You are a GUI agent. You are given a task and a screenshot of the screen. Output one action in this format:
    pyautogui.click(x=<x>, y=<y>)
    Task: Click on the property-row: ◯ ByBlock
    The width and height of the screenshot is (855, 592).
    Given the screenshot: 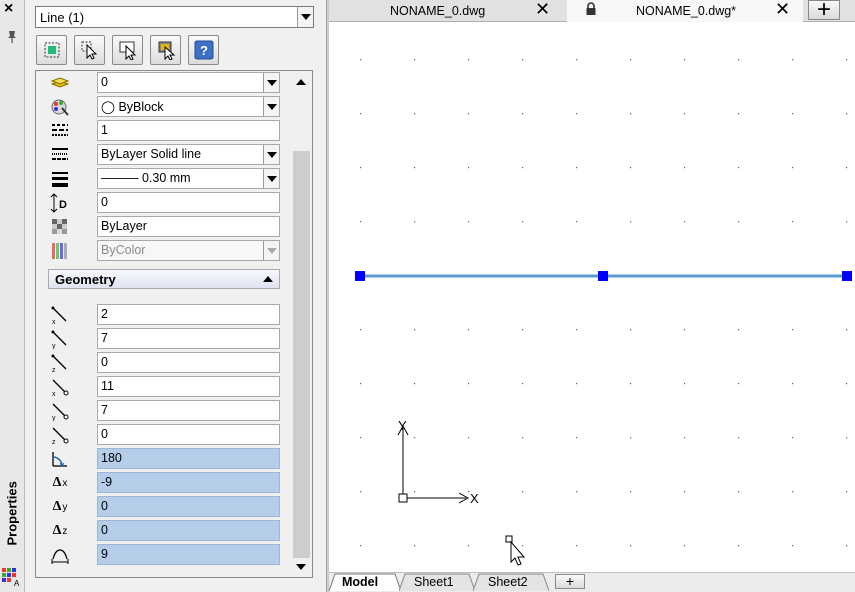 What is the action you would take?
    pyautogui.click(x=164, y=107)
    